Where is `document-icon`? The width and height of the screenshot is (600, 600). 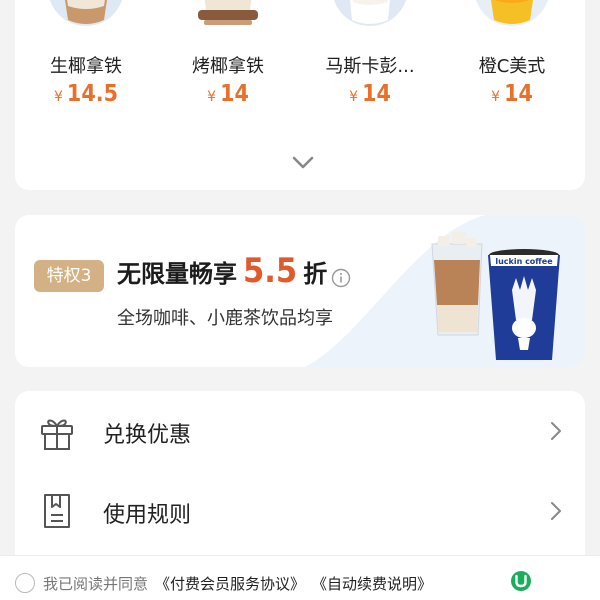
document-icon is located at coordinates (57, 511).